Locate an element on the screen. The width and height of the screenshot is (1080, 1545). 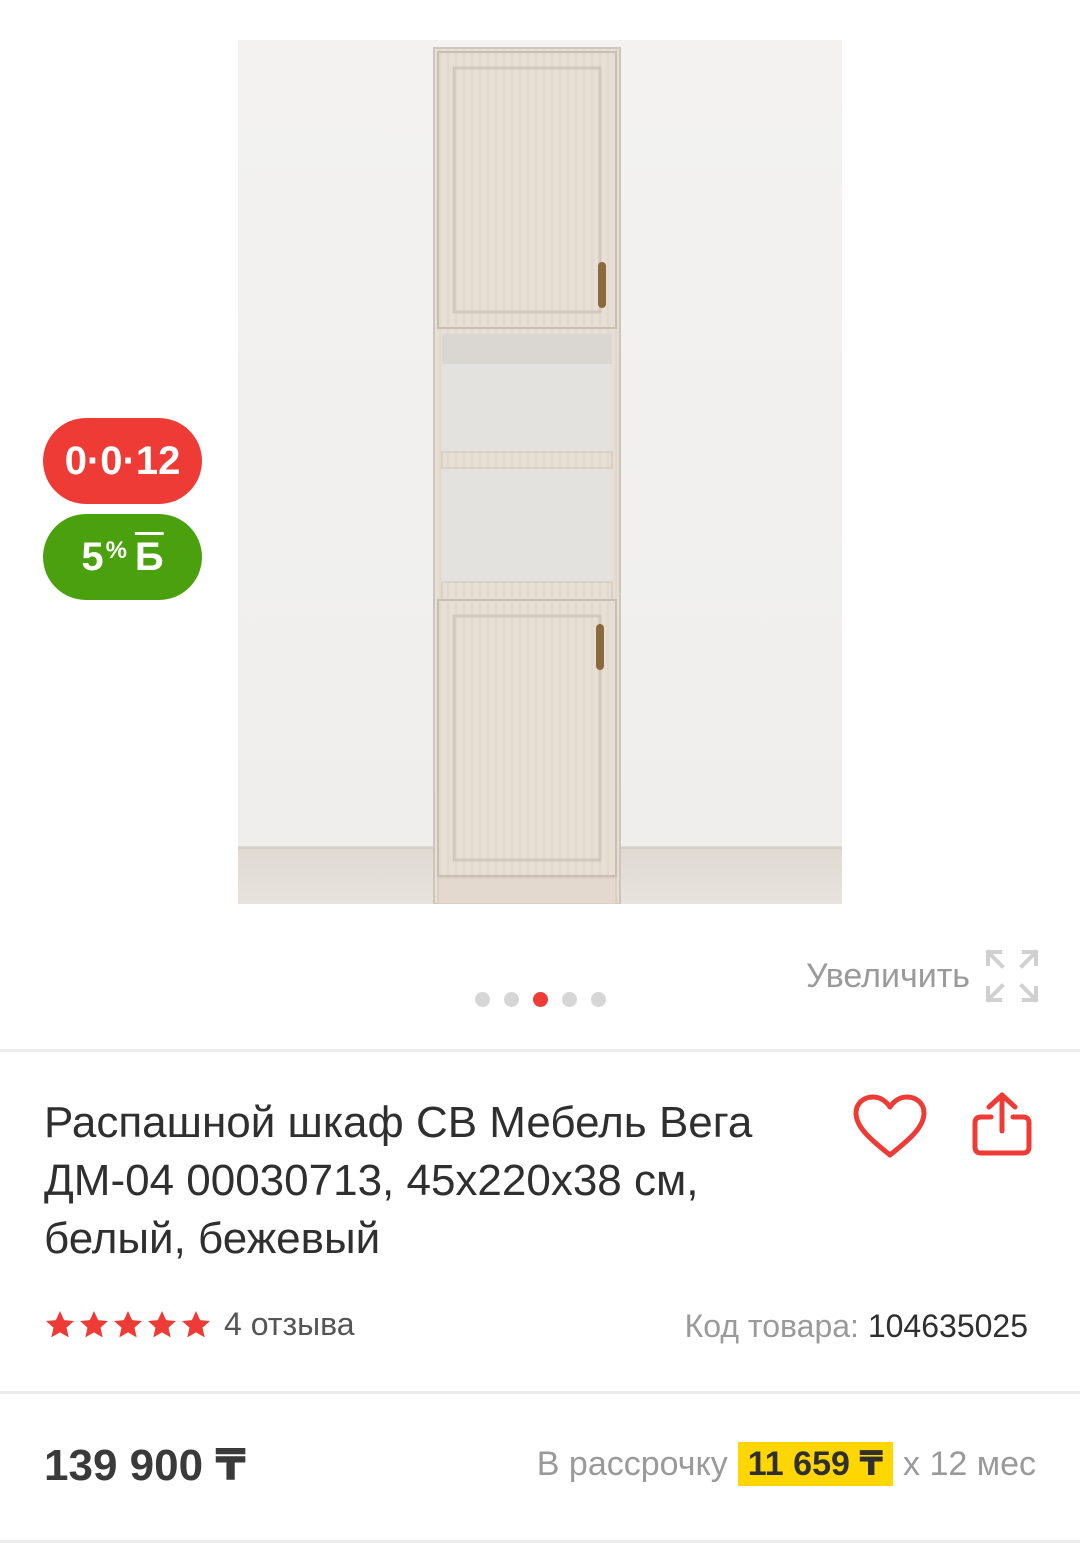
heart-icon is located at coordinates (890, 1126).